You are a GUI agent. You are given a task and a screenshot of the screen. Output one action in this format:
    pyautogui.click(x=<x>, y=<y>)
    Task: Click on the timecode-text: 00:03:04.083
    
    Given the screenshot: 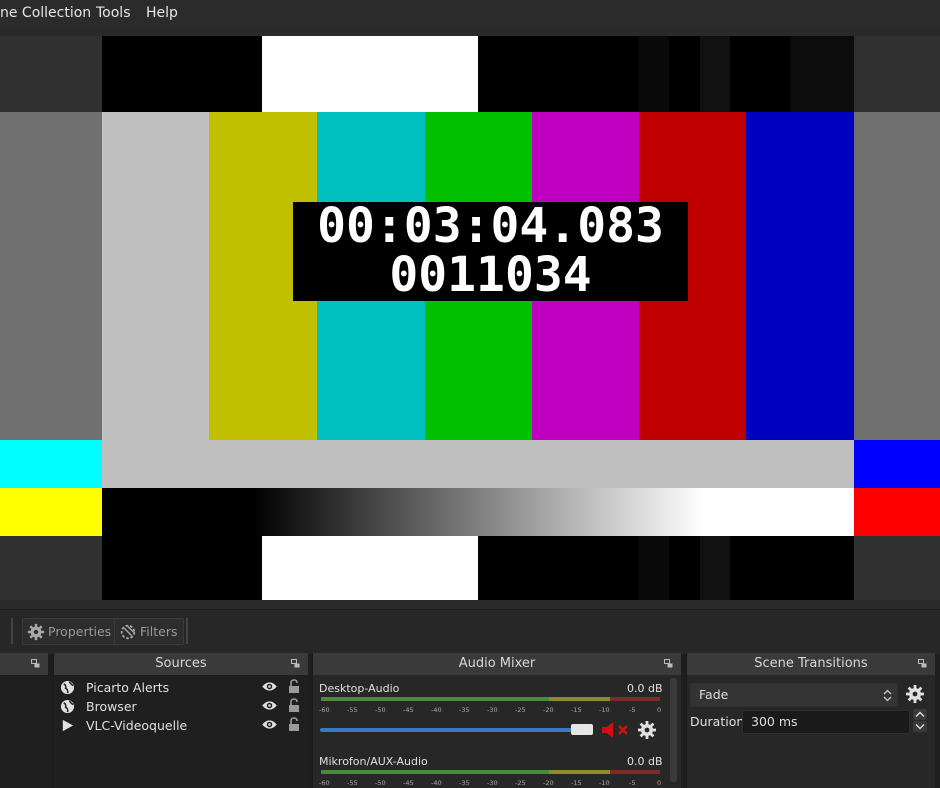 What is the action you would take?
    pyautogui.click(x=490, y=226)
    